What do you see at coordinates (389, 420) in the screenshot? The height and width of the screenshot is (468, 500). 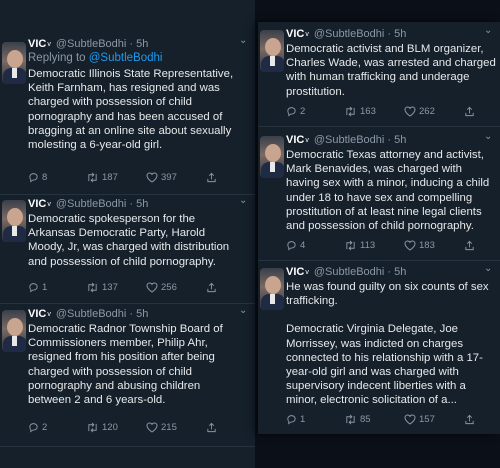 I see `tweet-actions: 1 85 157` at bounding box center [389, 420].